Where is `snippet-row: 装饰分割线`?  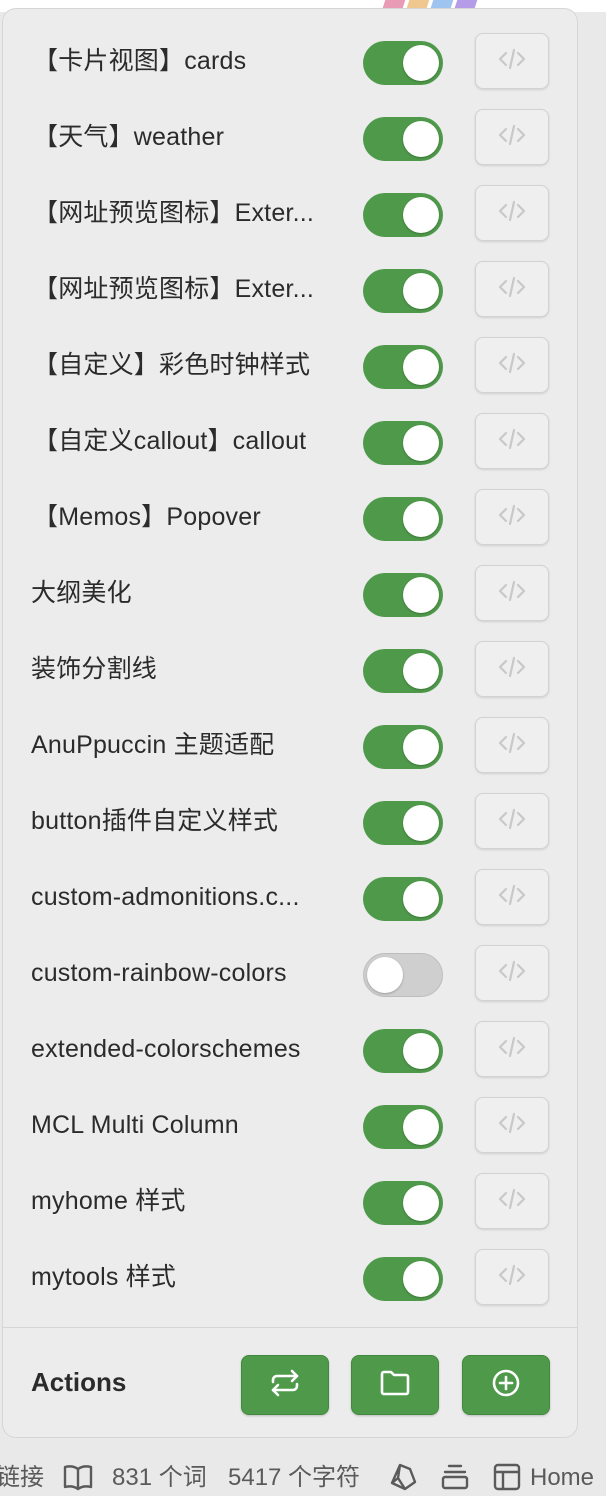
snippet-row: 装饰分割线 is located at coordinates (290, 669).